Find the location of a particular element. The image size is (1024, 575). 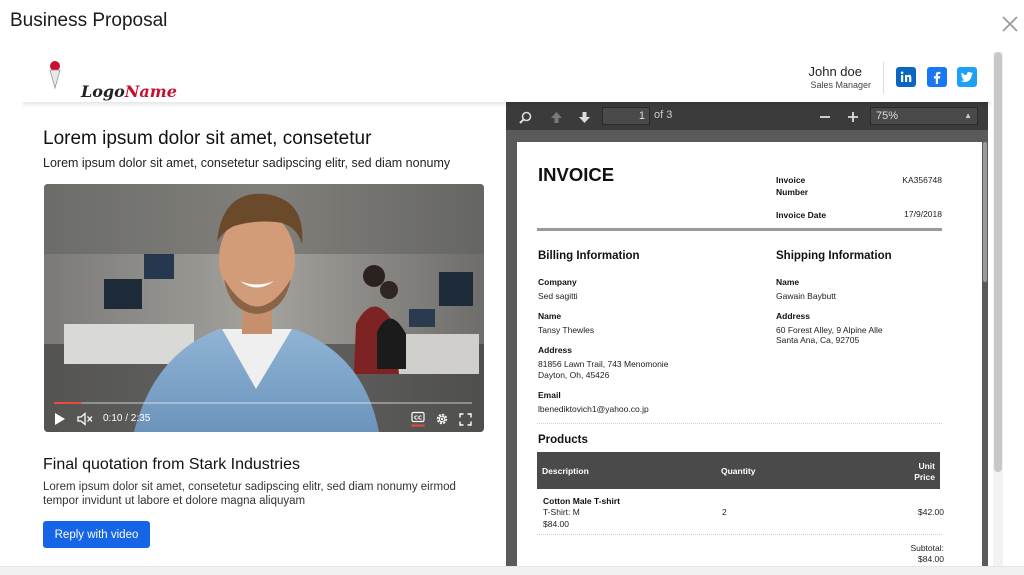

col-description: Description is located at coordinates (565, 471).